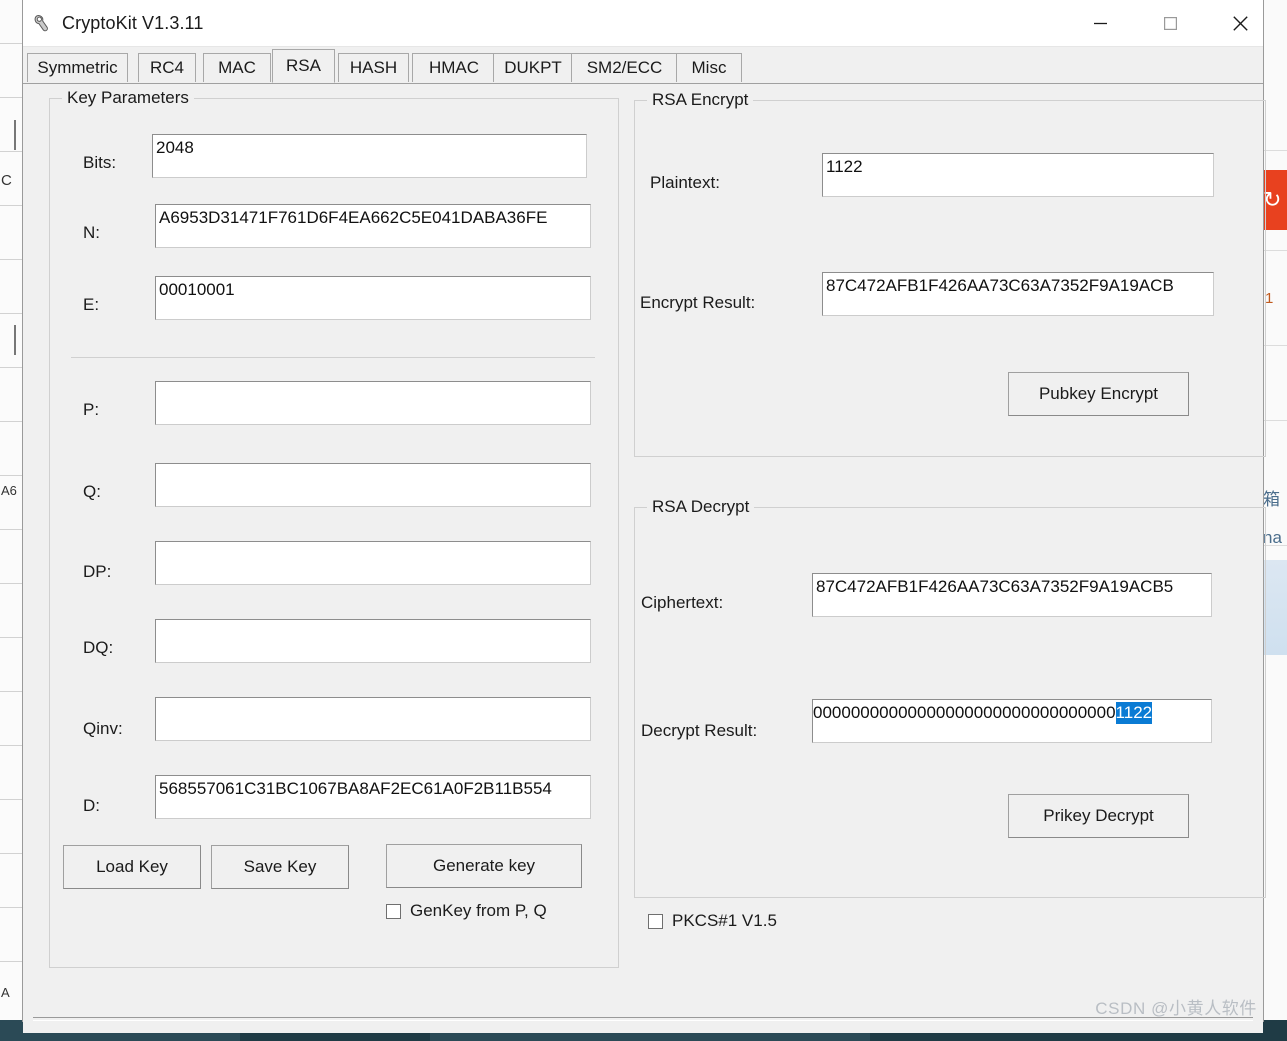  I want to click on pkcs1-v15-checkbox: PKCS#1 V1.5, so click(712, 921).